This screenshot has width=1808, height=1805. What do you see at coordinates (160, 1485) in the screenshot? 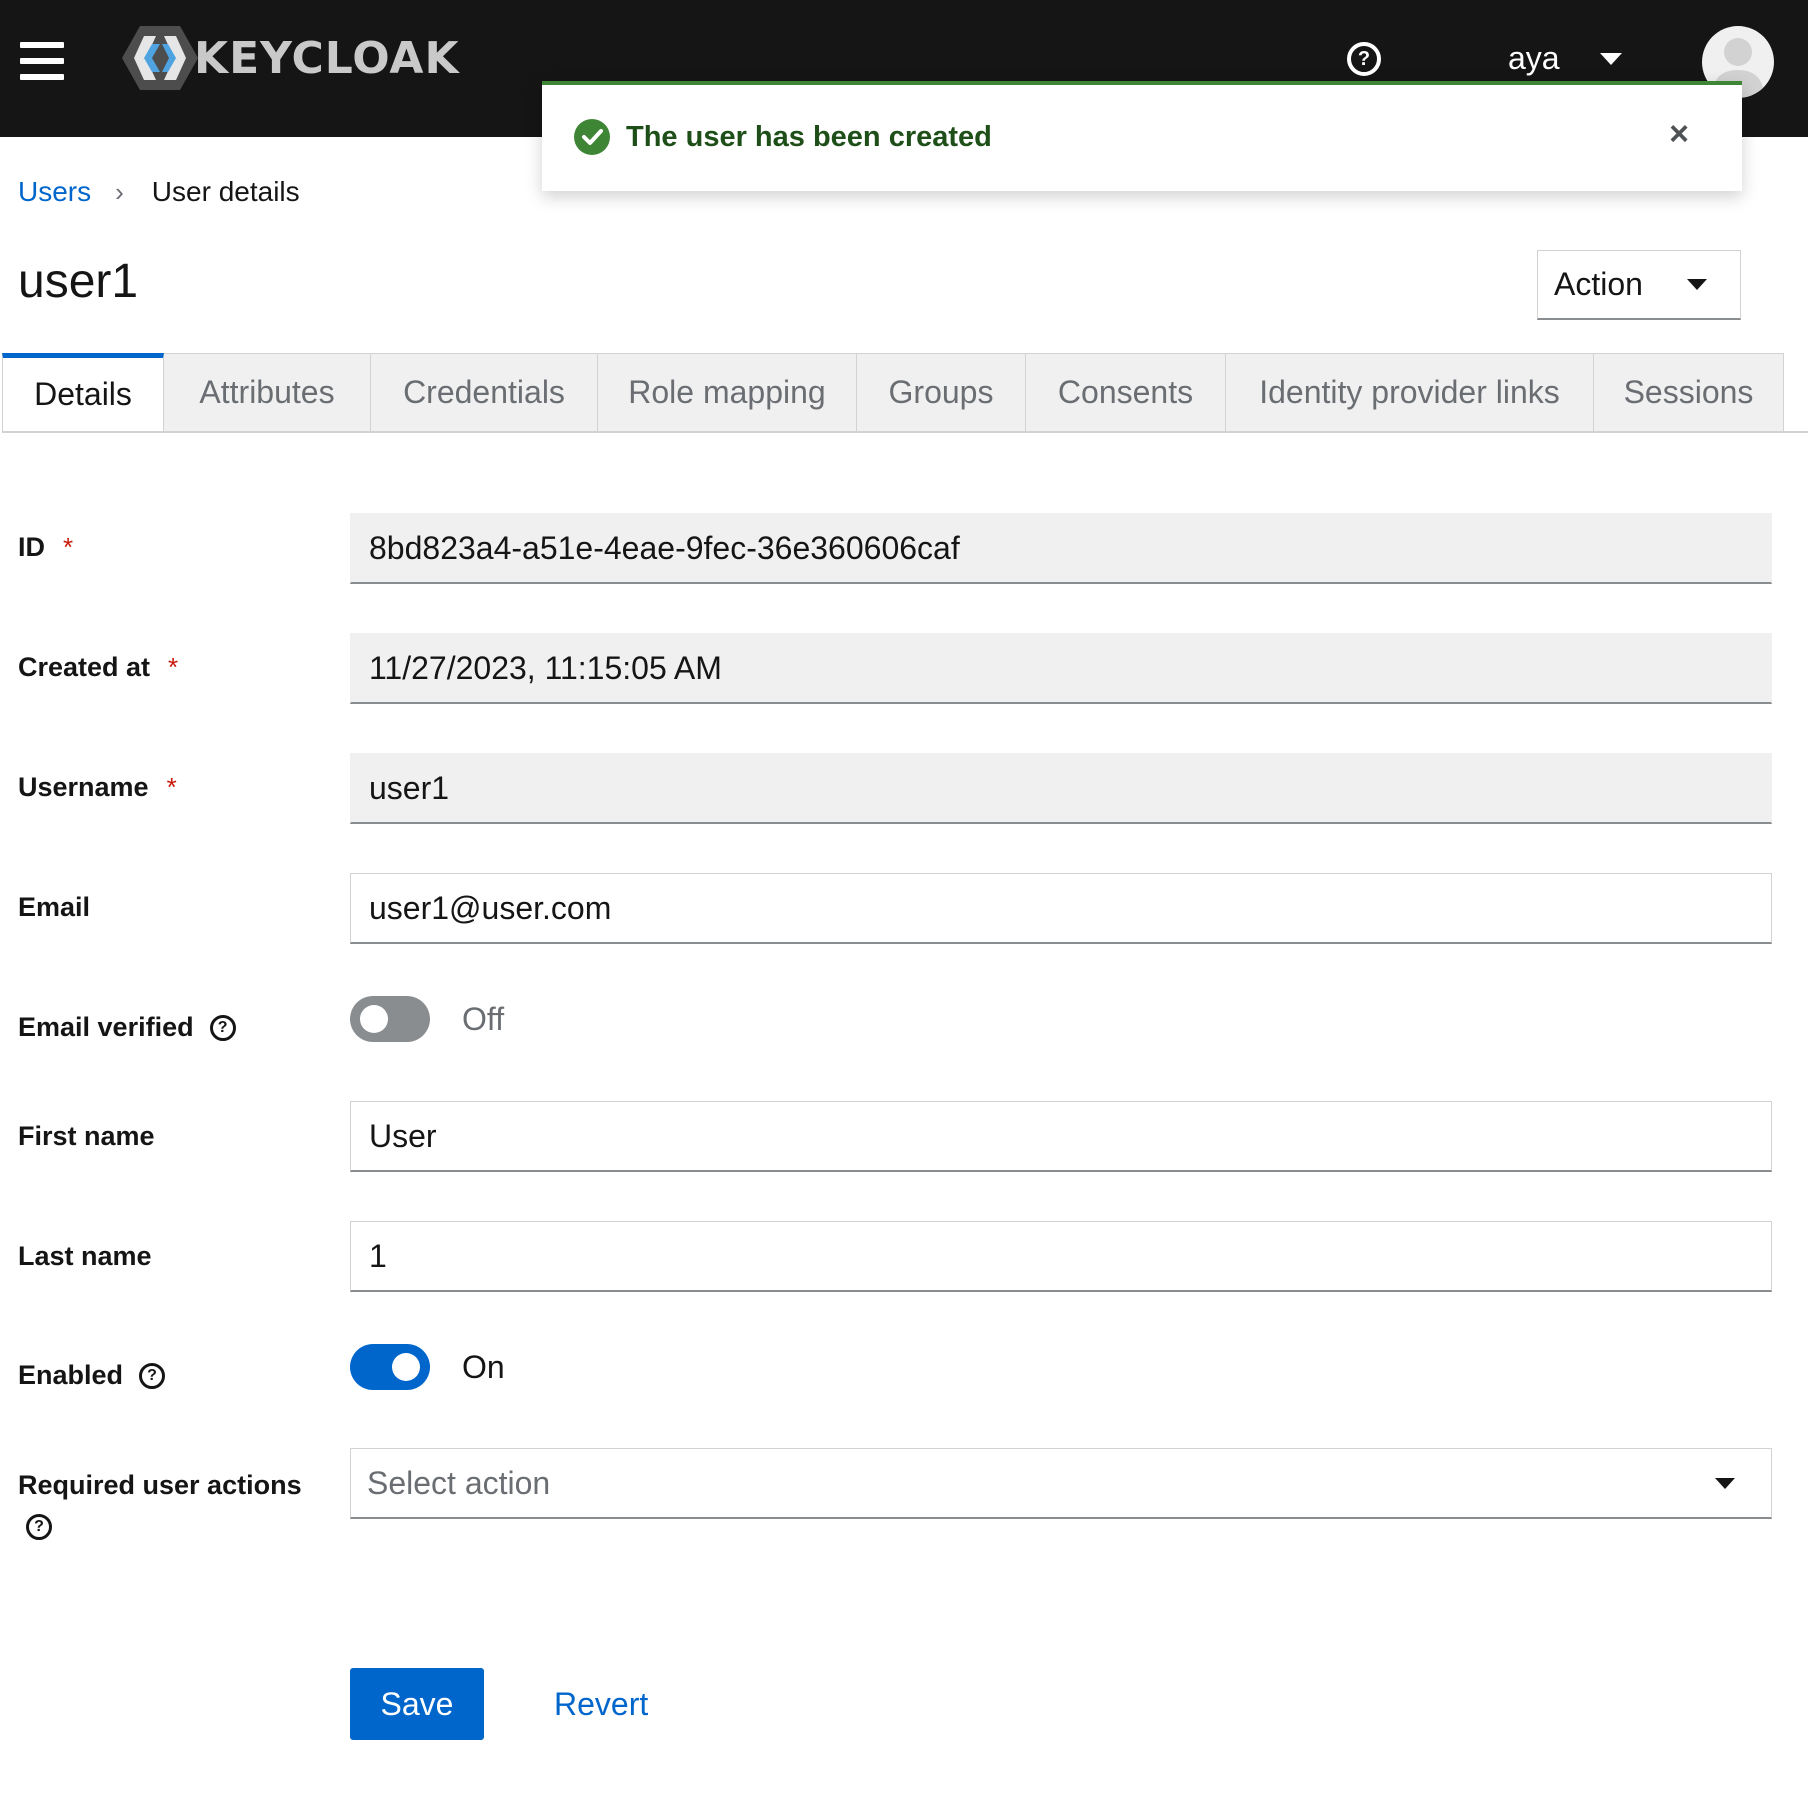
I see `required-actions-label-text: Required user actions` at bounding box center [160, 1485].